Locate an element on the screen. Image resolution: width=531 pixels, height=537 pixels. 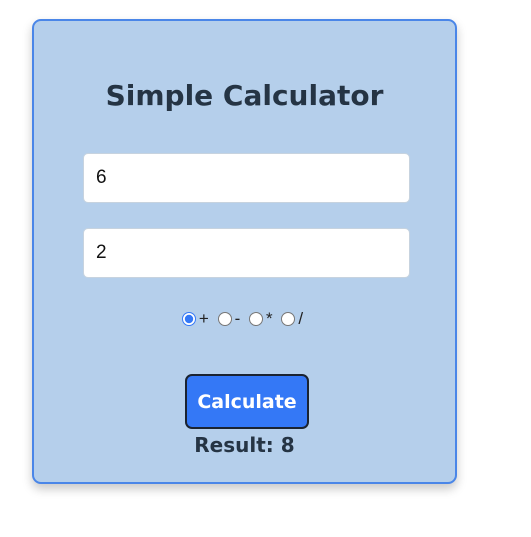
multiply-radio is located at coordinates (255, 319).